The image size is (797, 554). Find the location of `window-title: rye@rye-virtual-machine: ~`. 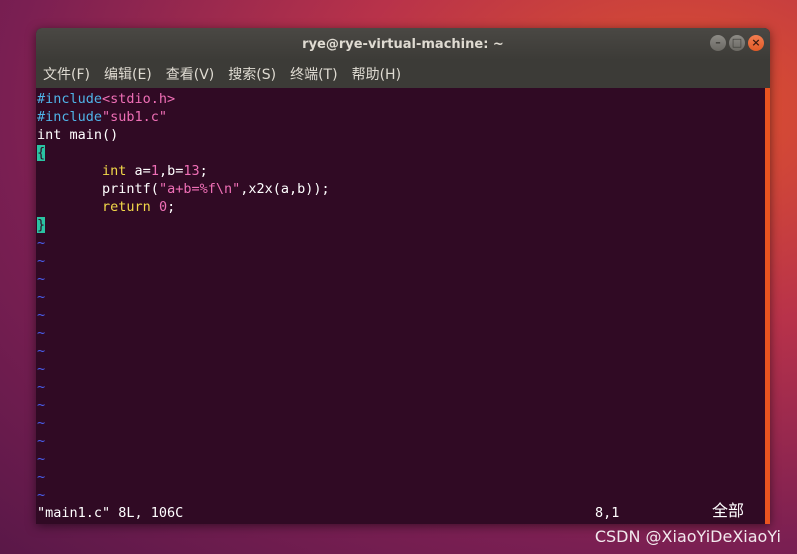

window-title: rye@rye-virtual-machine: ~ is located at coordinates (403, 44).